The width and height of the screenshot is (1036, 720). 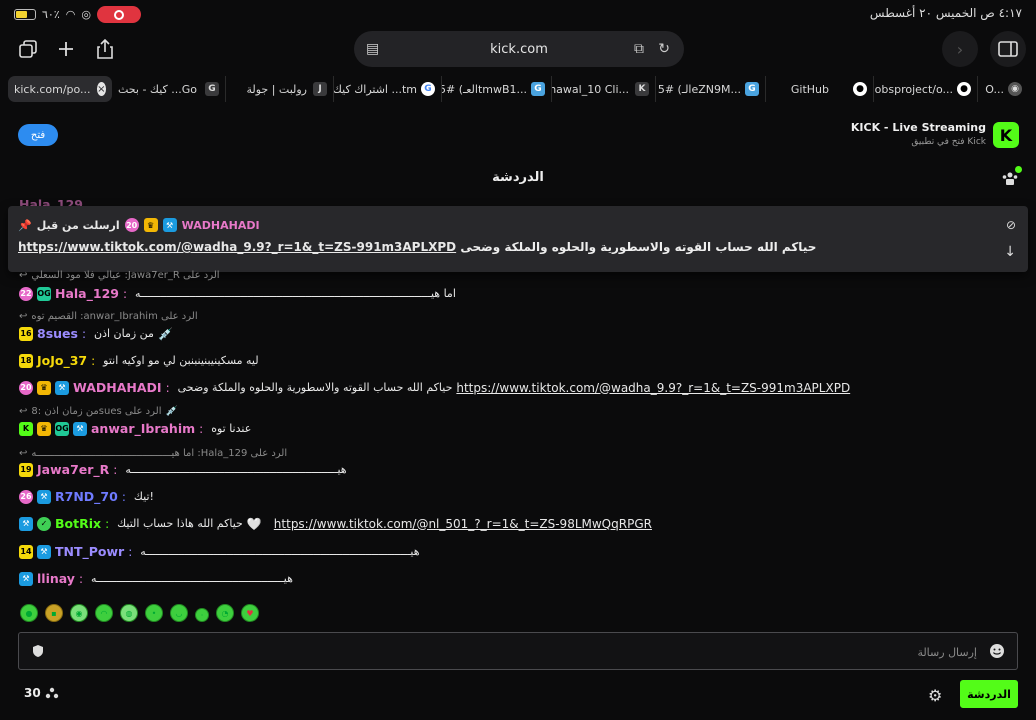 I want to click on chat-text: ليه مسكينيبنينبنبن لي مو اوكيه انتو, so click(x=181, y=360).